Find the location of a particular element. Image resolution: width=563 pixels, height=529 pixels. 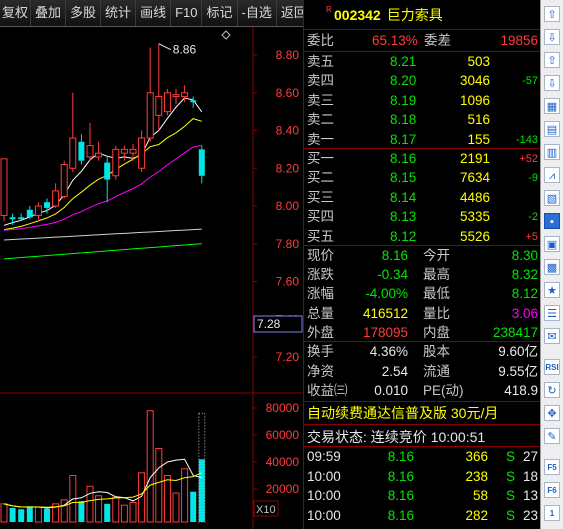

price-axis-label: 7.20 is located at coordinates (288, 357).